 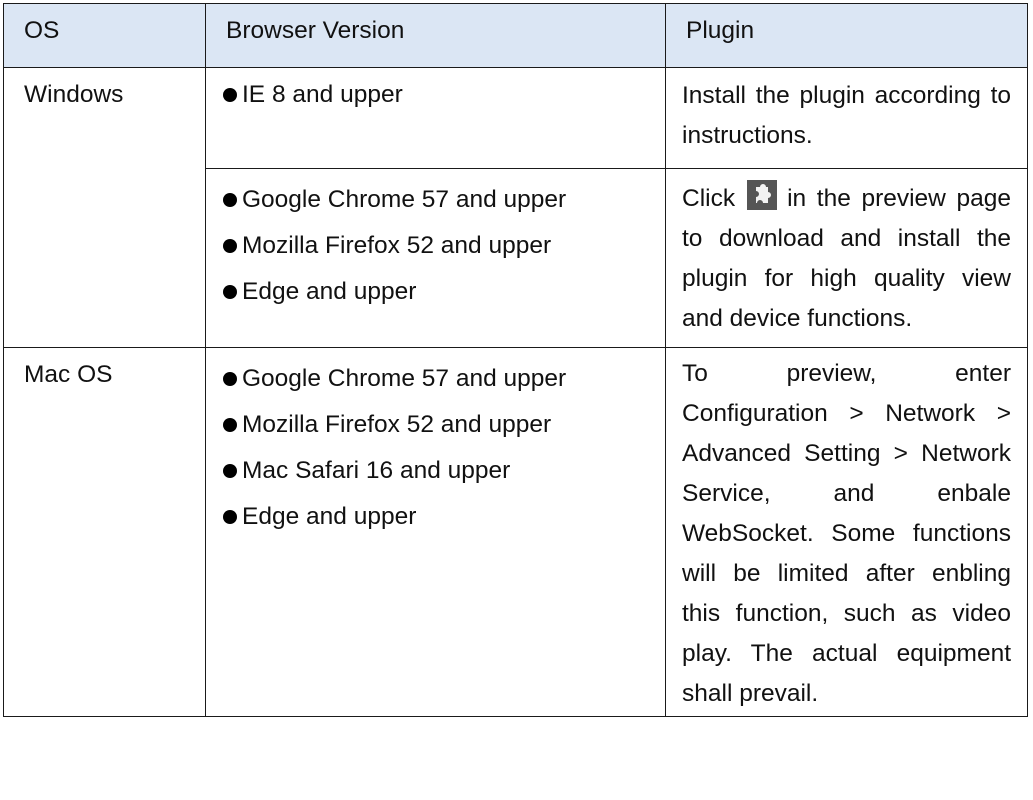 What do you see at coordinates (435, 118) in the screenshot?
I see `browser-cell: IE 8 and upper` at bounding box center [435, 118].